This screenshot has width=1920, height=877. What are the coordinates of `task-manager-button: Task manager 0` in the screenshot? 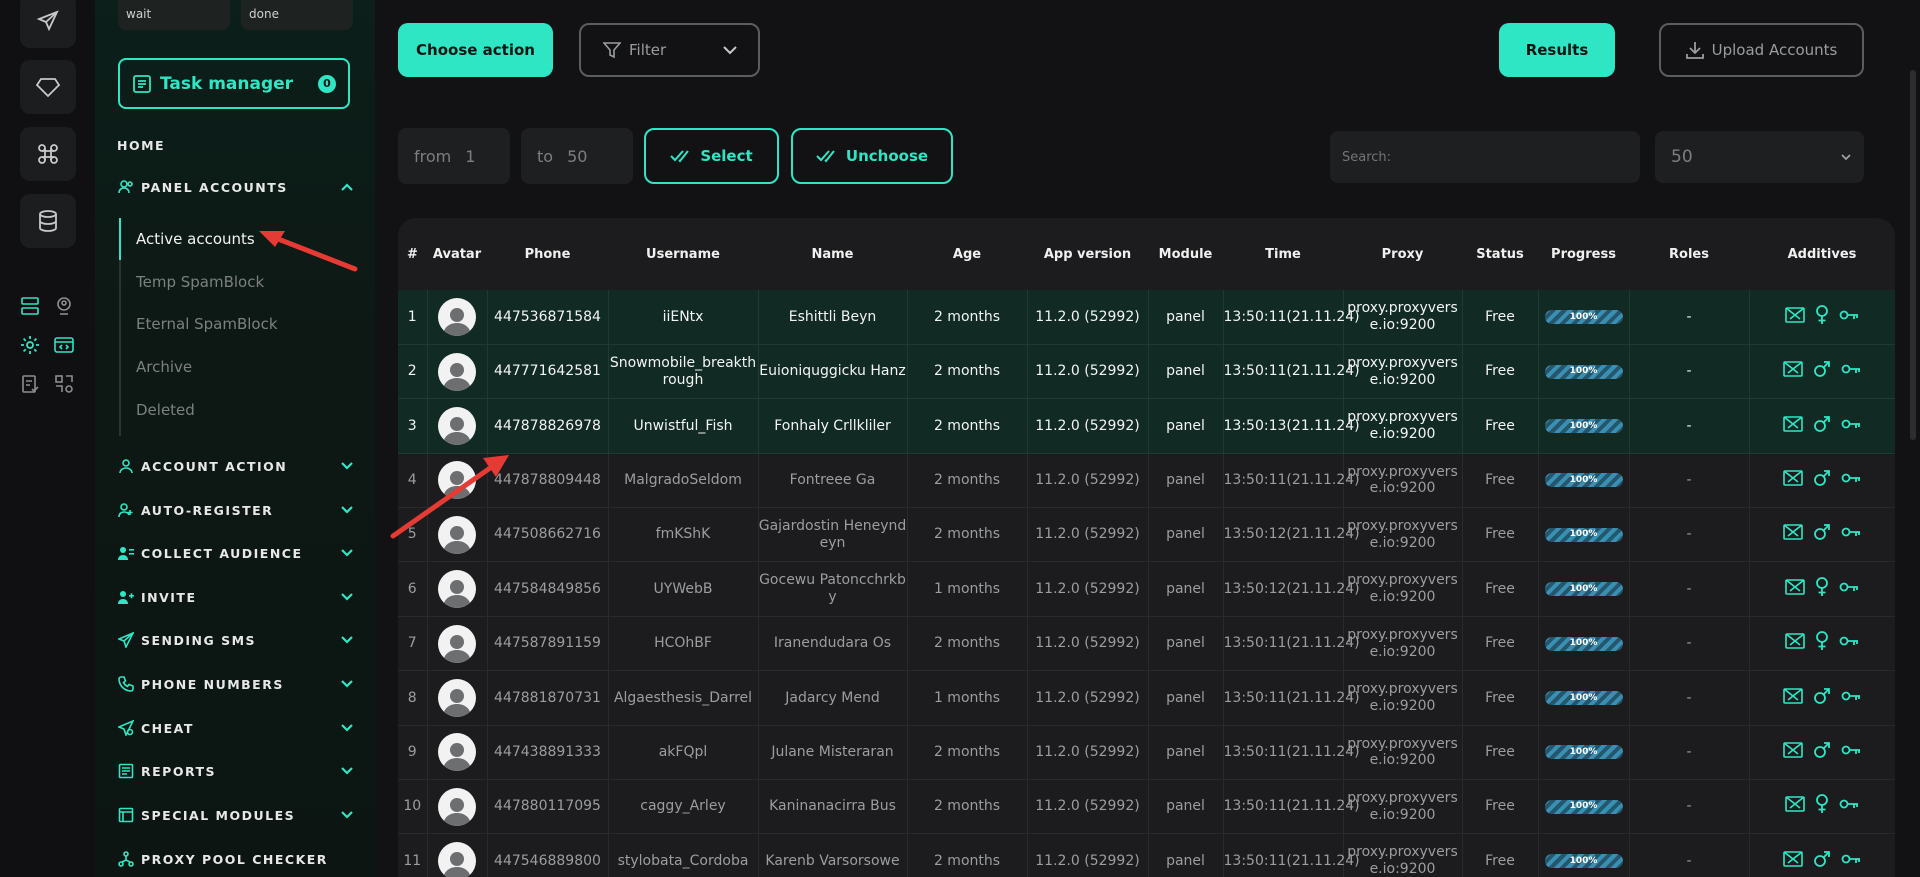 It's located at (234, 83).